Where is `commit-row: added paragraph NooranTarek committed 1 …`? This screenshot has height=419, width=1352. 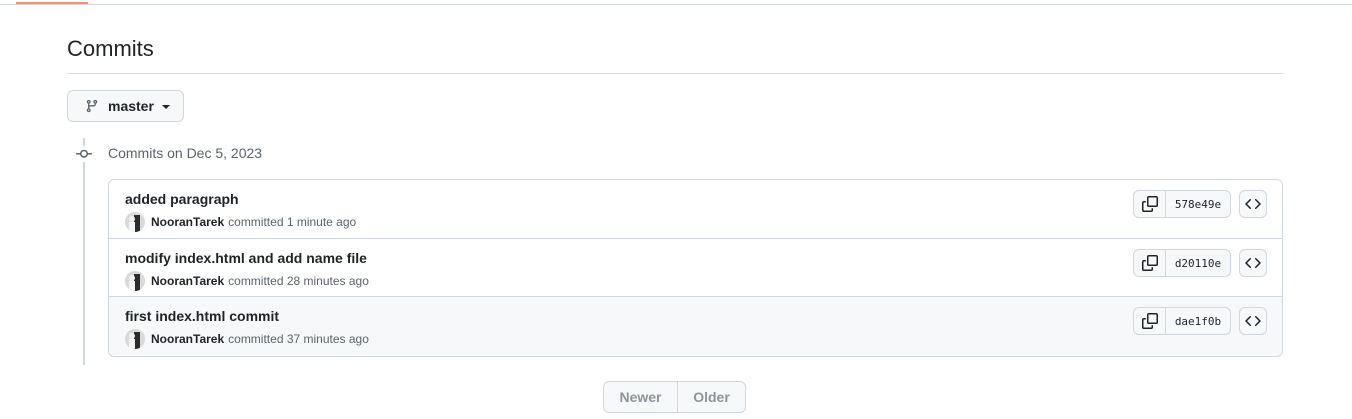 commit-row: added paragraph NooranTarek committed 1 … is located at coordinates (695, 209).